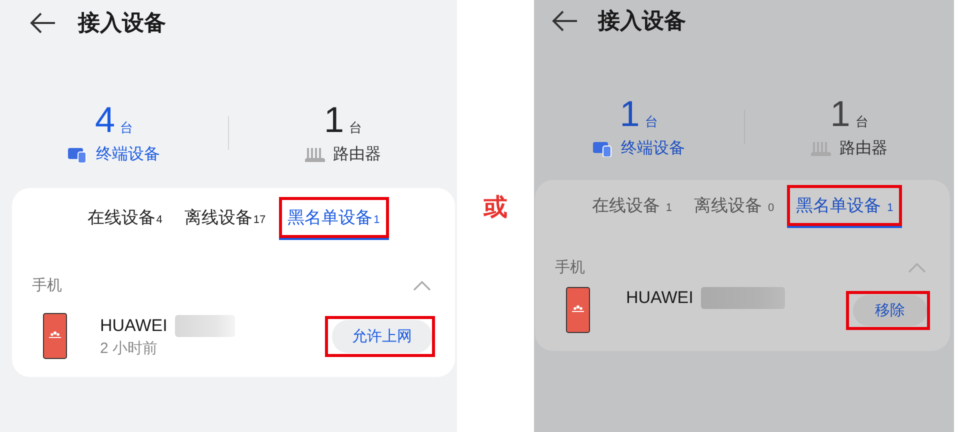 This screenshot has width=964, height=432. Describe the element at coordinates (124, 217) in the screenshot. I see `tab: 在线设备4` at that location.